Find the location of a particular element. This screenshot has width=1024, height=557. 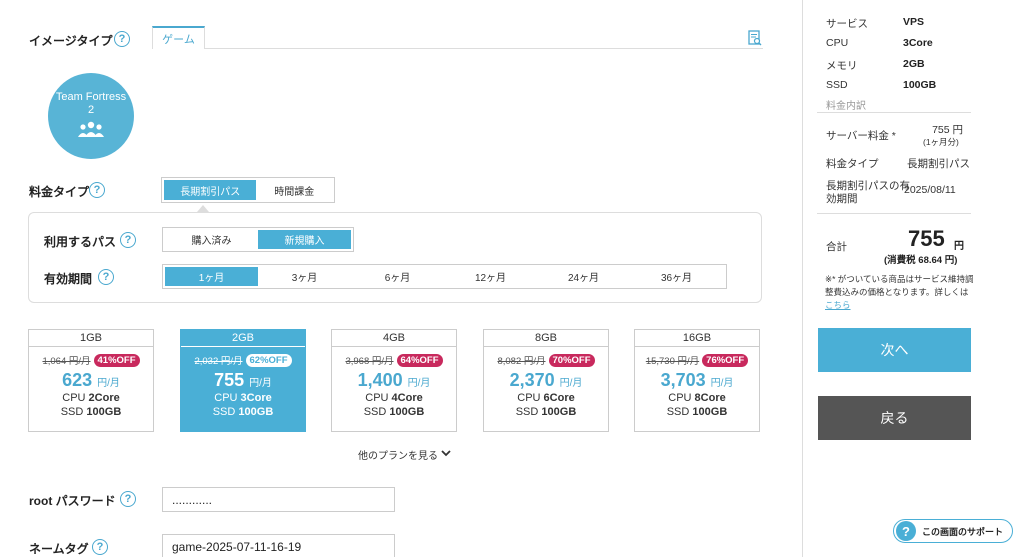

tab-divider is located at coordinates (458, 48).